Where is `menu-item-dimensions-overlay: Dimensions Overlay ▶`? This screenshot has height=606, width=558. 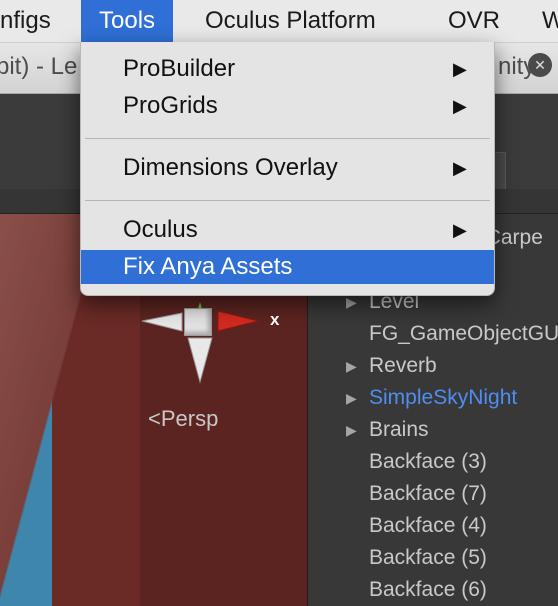
menu-item-dimensions-overlay: Dimensions Overlay ▶ is located at coordinates (287, 168).